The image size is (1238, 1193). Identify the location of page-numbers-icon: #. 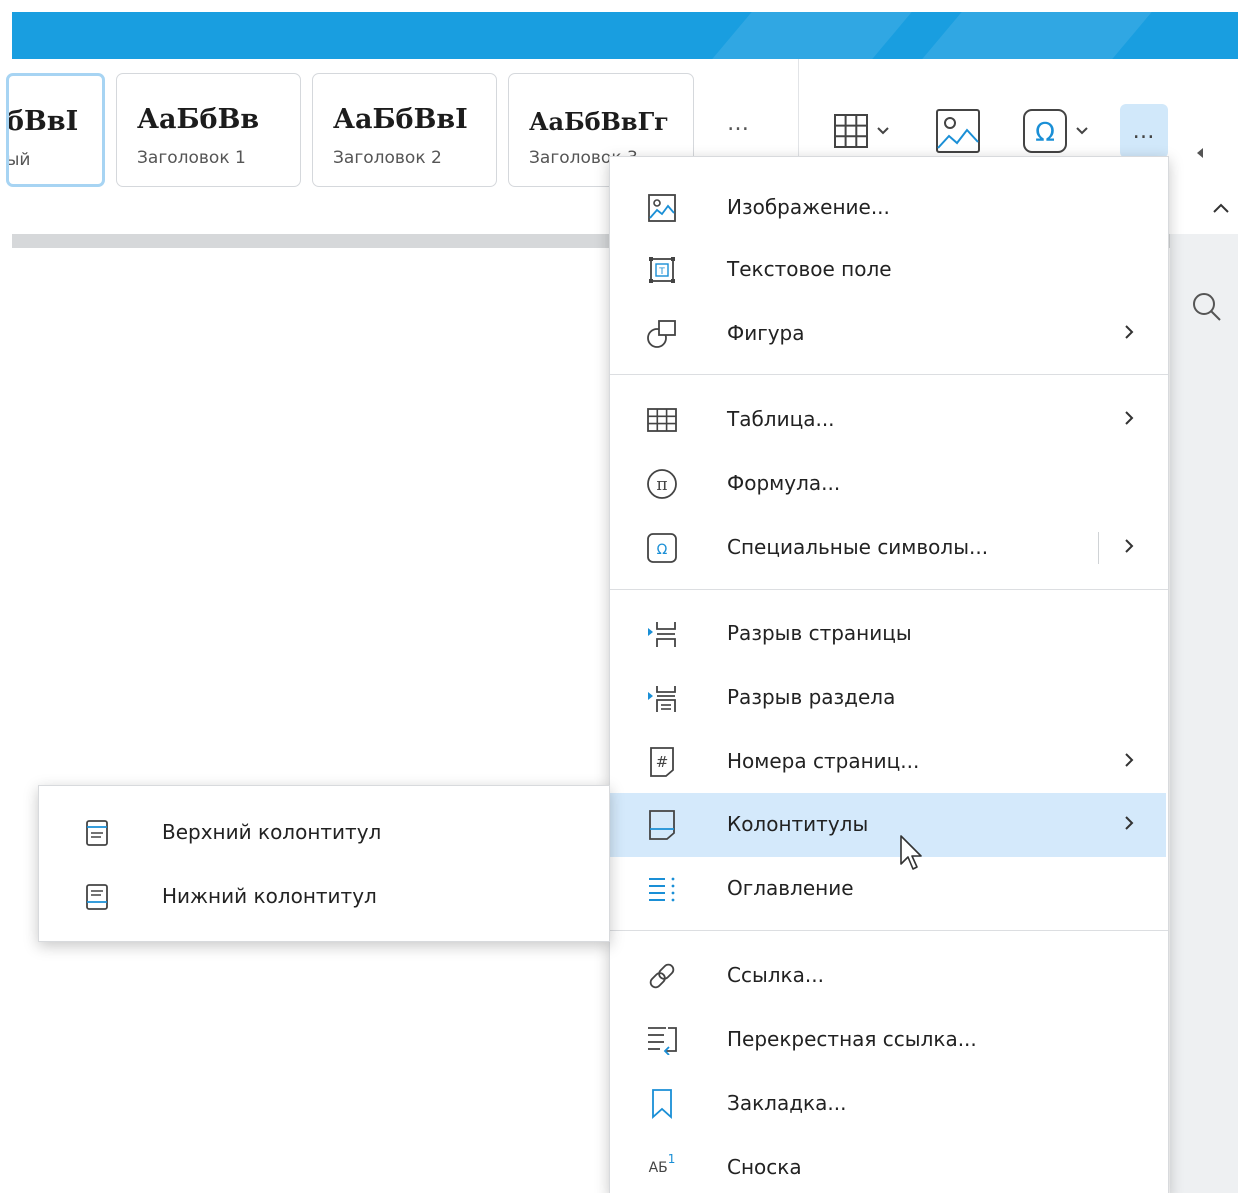
(662, 762).